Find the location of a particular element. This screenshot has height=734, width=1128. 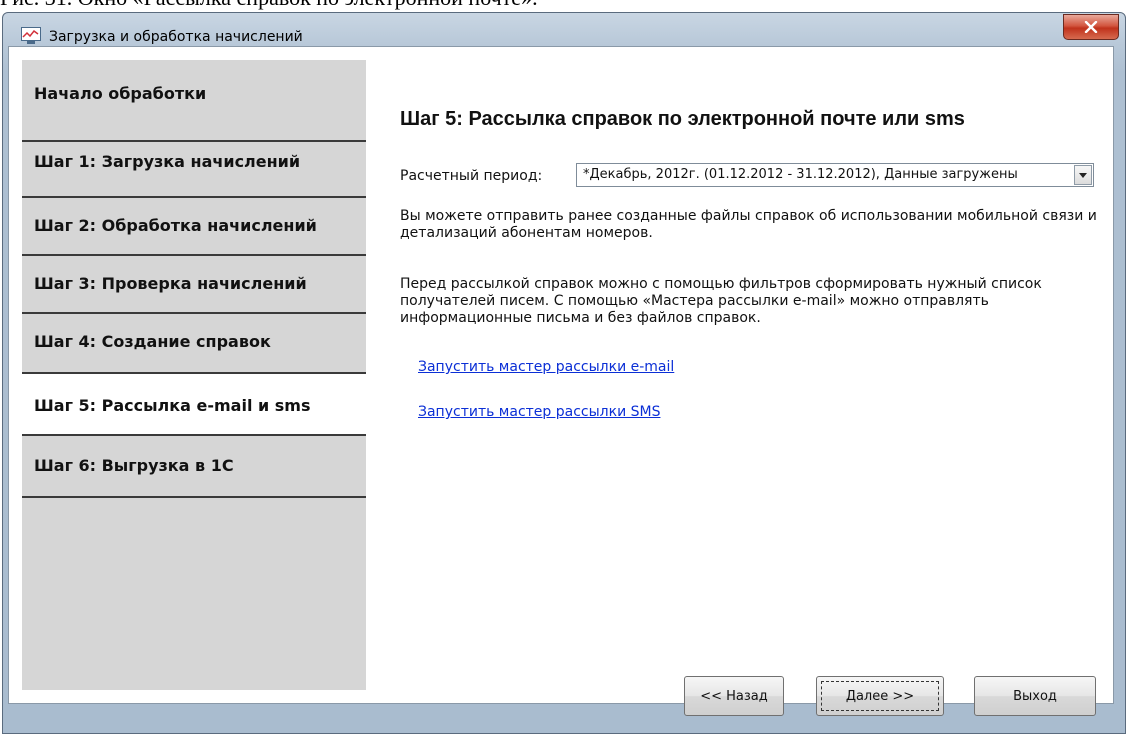

email-wizard-link: Запустить мастер рассылки e-mail is located at coordinates (546, 367).